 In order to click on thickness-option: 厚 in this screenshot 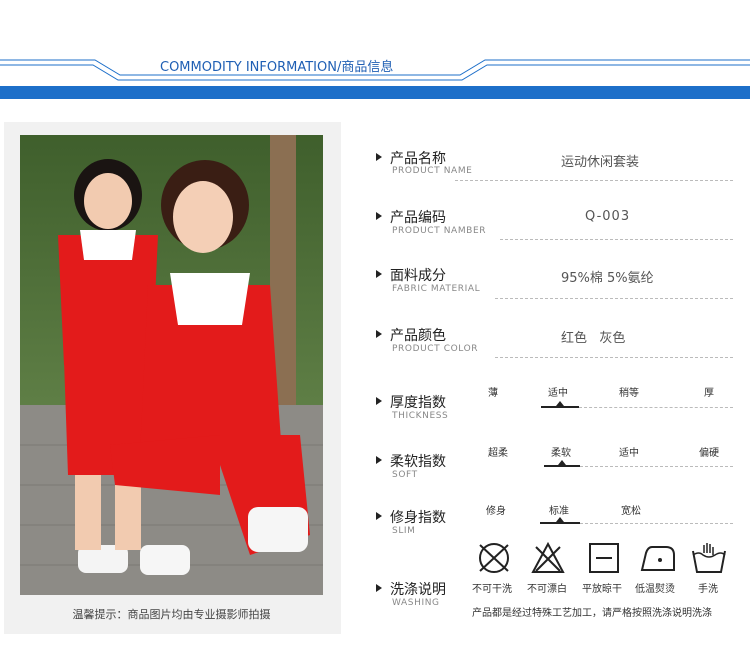, I will do `click(709, 393)`.